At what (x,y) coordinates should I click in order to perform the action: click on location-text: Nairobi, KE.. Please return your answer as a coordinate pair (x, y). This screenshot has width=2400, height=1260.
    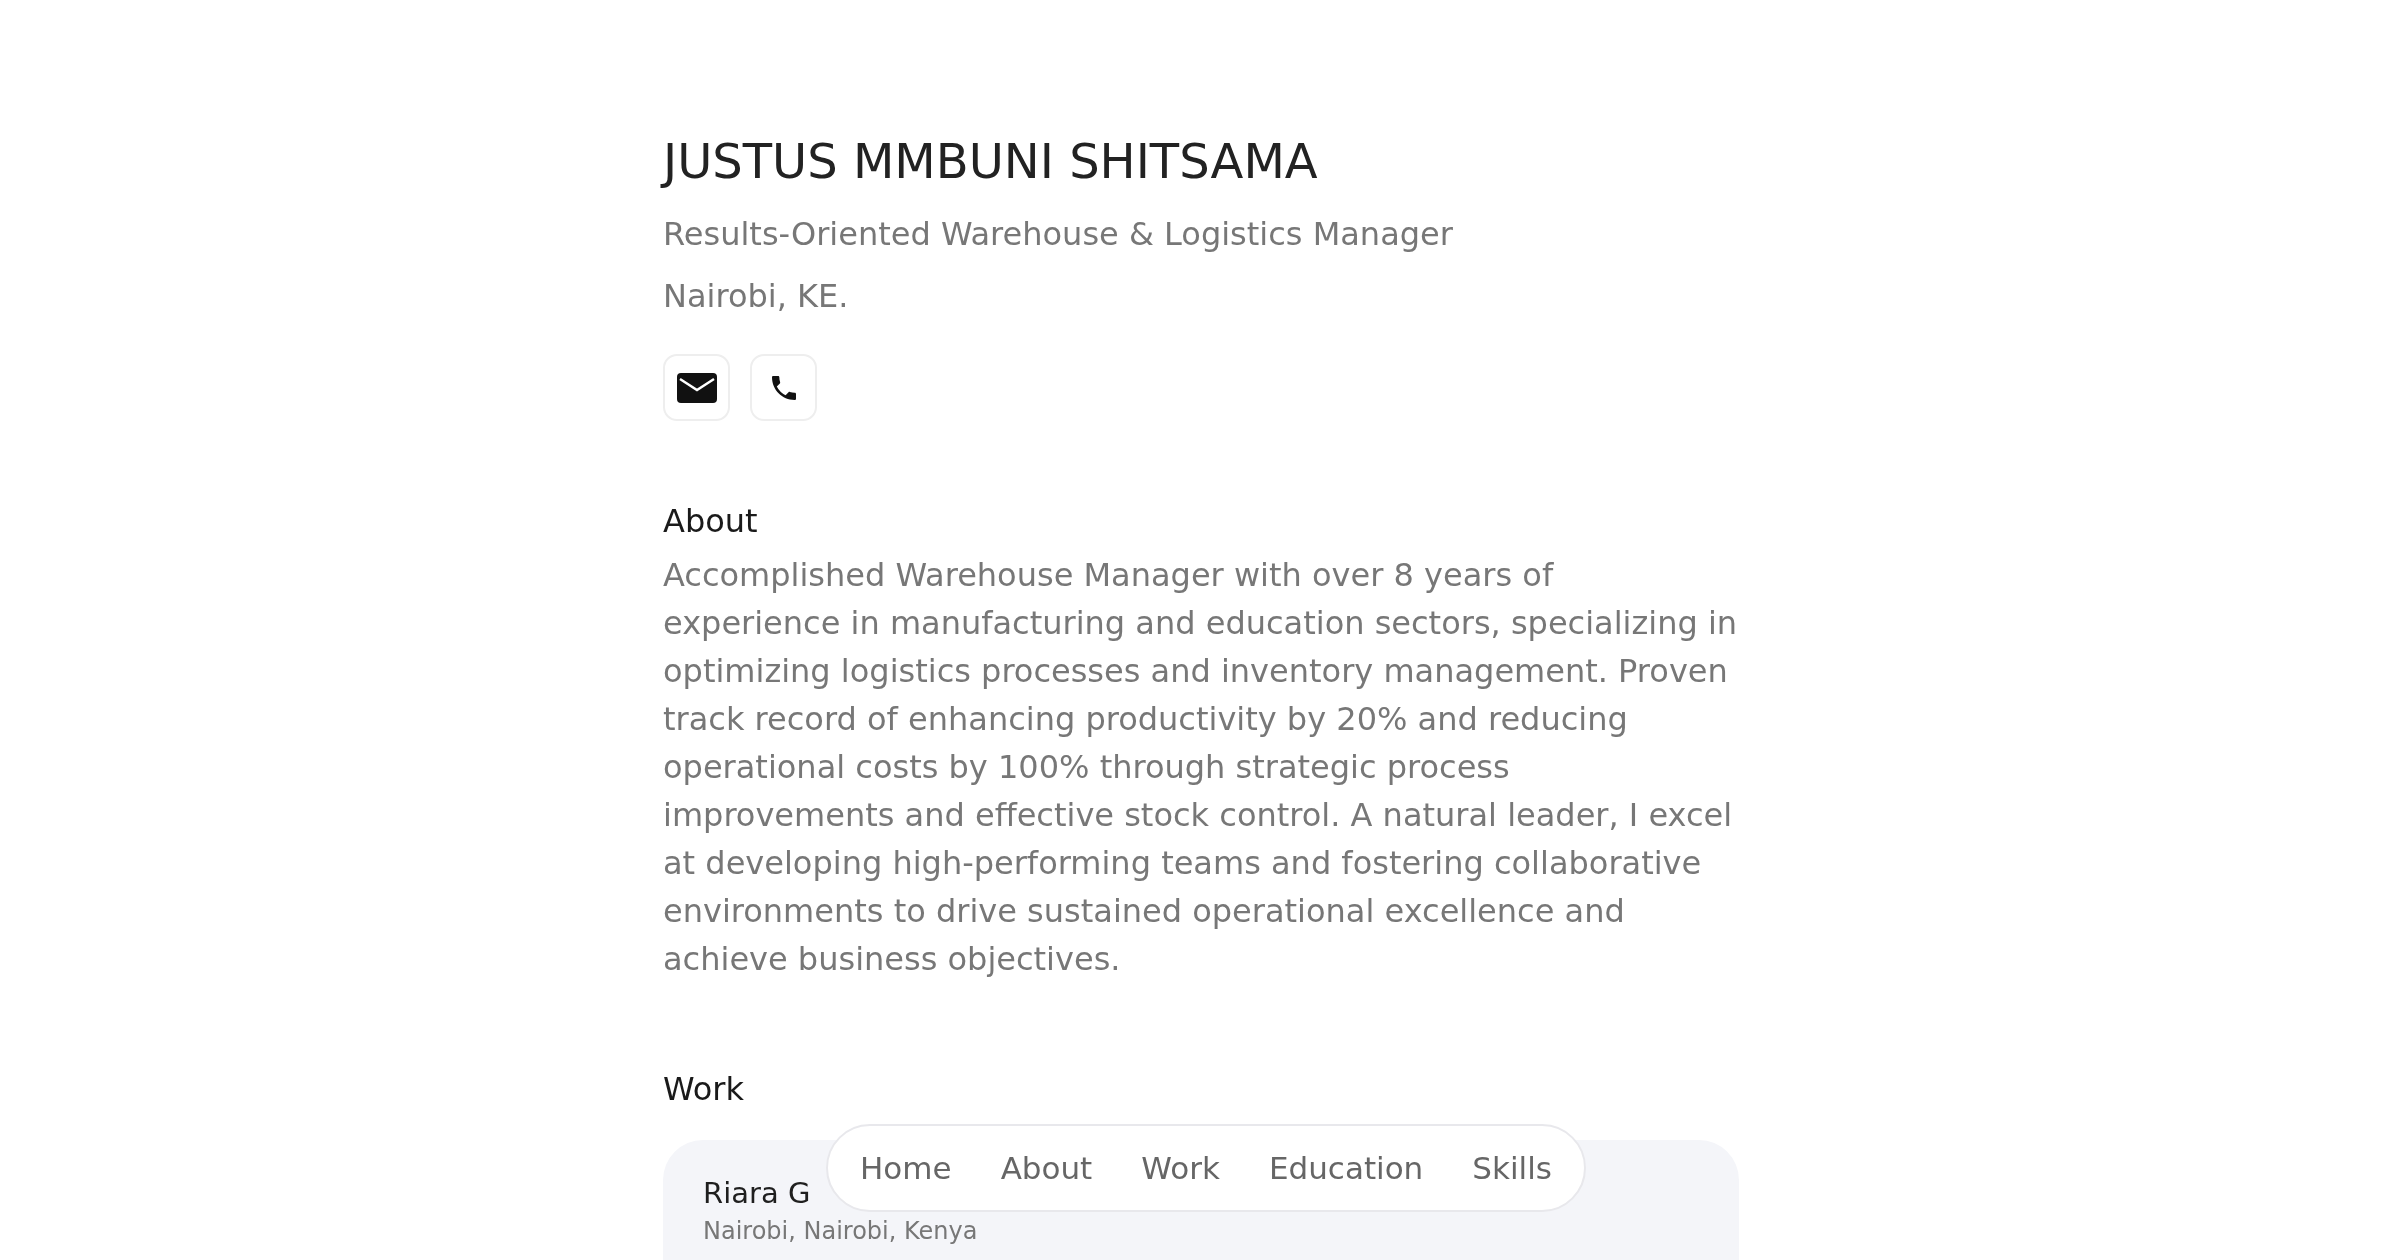
    Looking at the image, I should click on (756, 296).